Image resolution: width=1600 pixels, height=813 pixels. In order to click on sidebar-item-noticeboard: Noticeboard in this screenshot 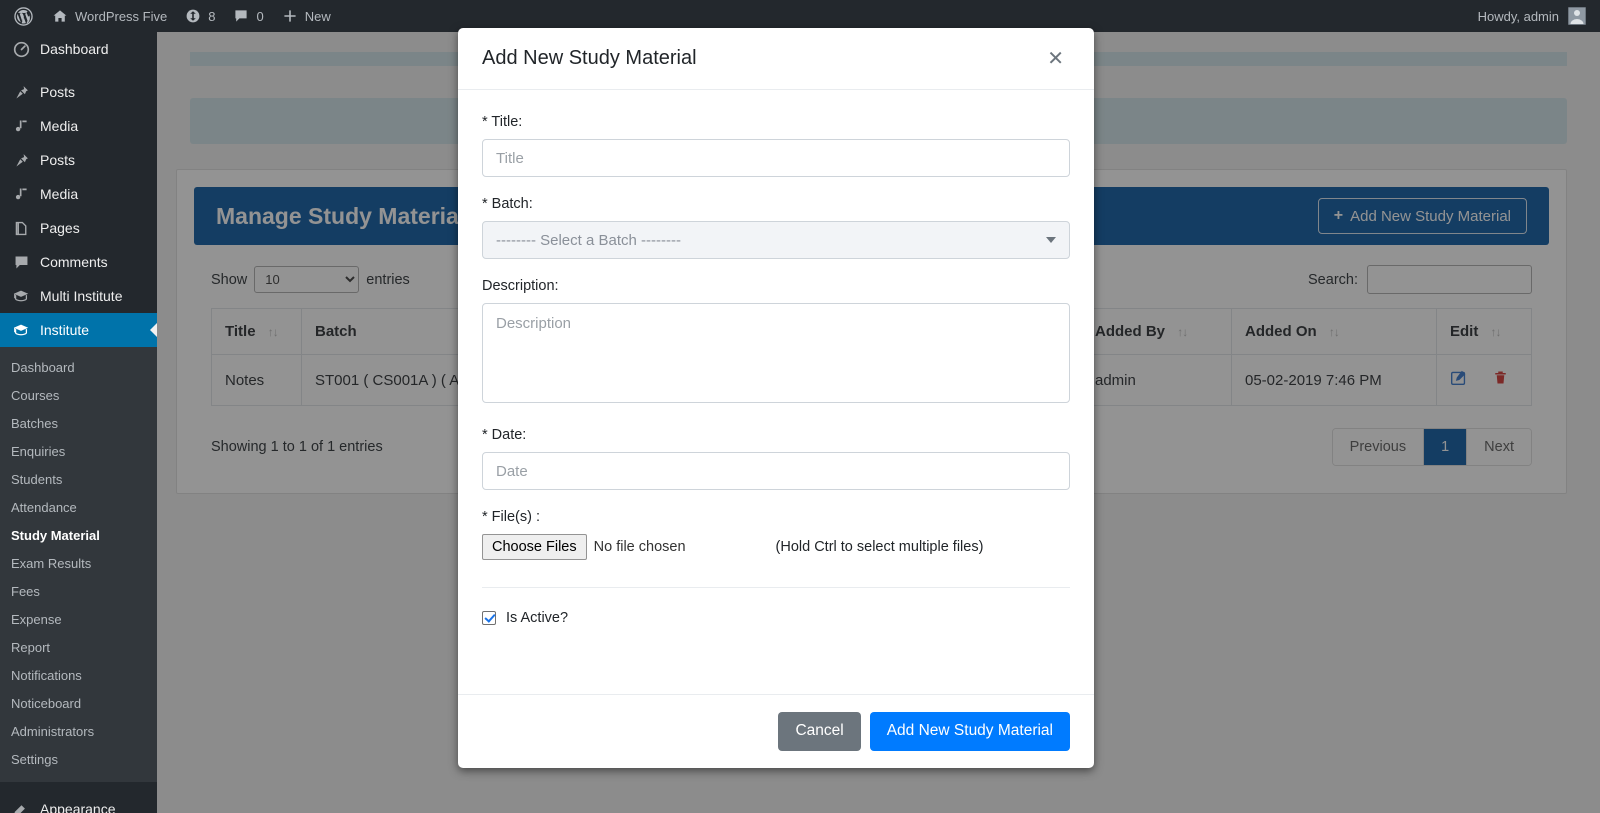, I will do `click(78, 704)`.